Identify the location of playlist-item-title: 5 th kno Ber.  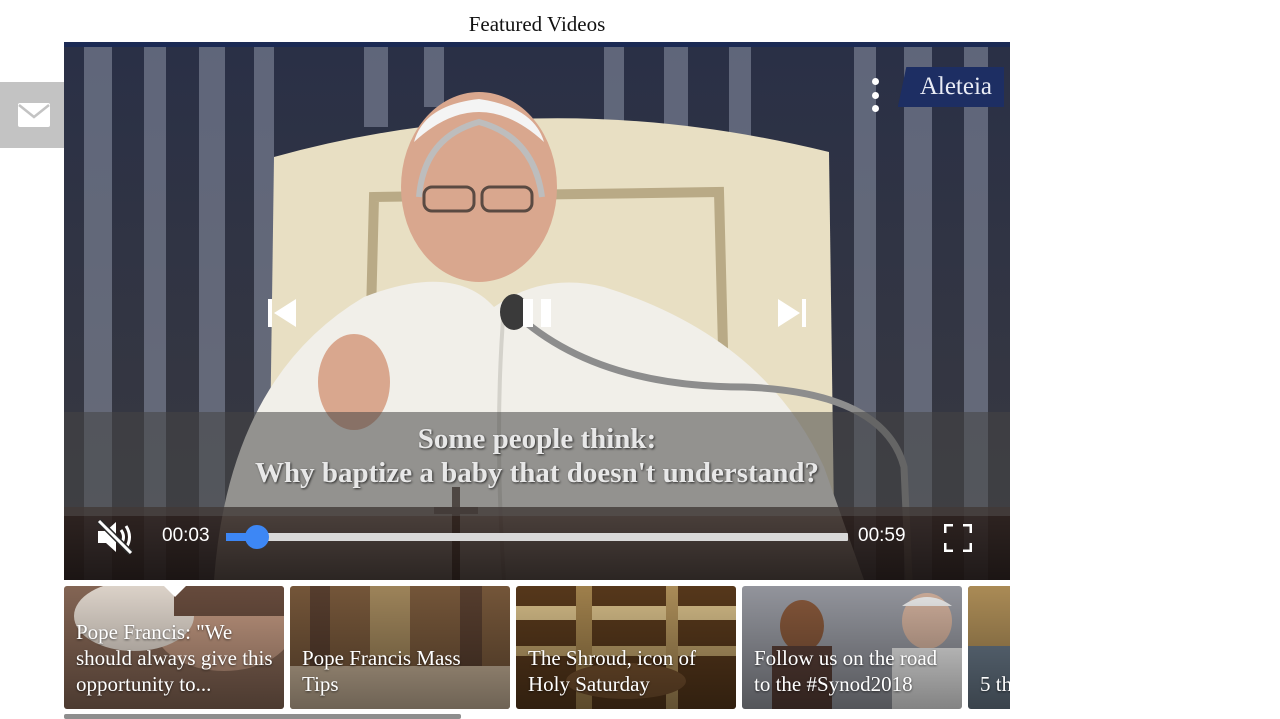
(995, 684).